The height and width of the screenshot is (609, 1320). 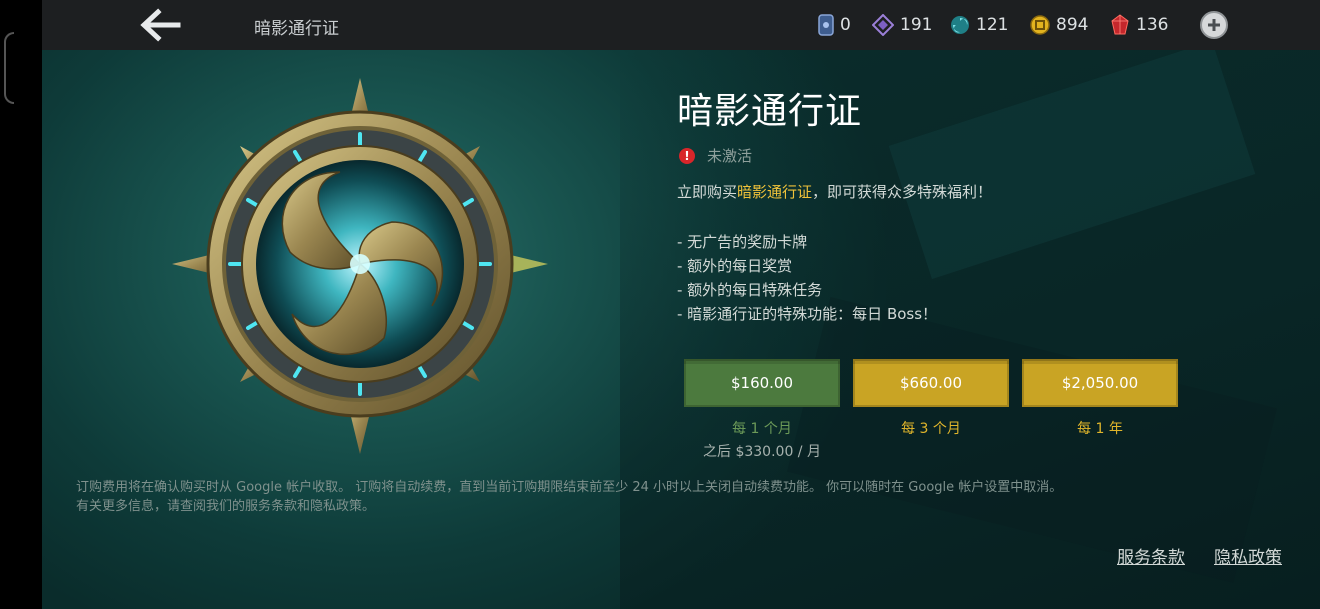 I want to click on ticket-icon, so click(x=826, y=25).